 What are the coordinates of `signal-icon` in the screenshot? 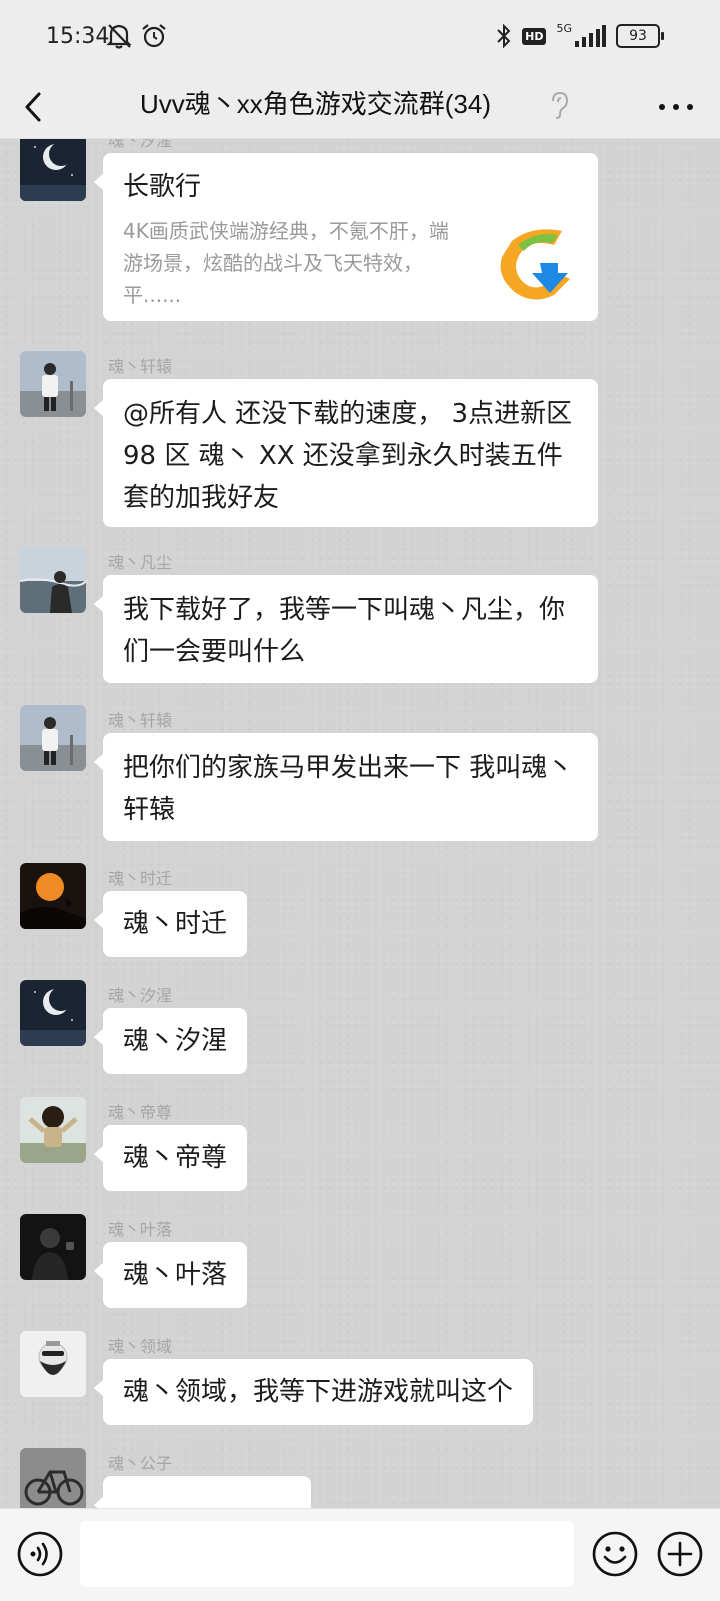 It's located at (590, 36).